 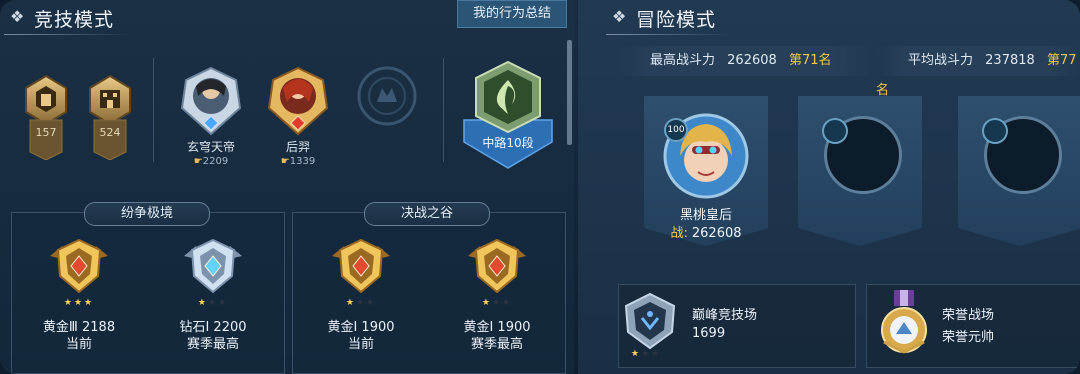 What do you see at coordinates (508, 143) in the screenshot?
I see `lane-badge-label: 中路10段` at bounding box center [508, 143].